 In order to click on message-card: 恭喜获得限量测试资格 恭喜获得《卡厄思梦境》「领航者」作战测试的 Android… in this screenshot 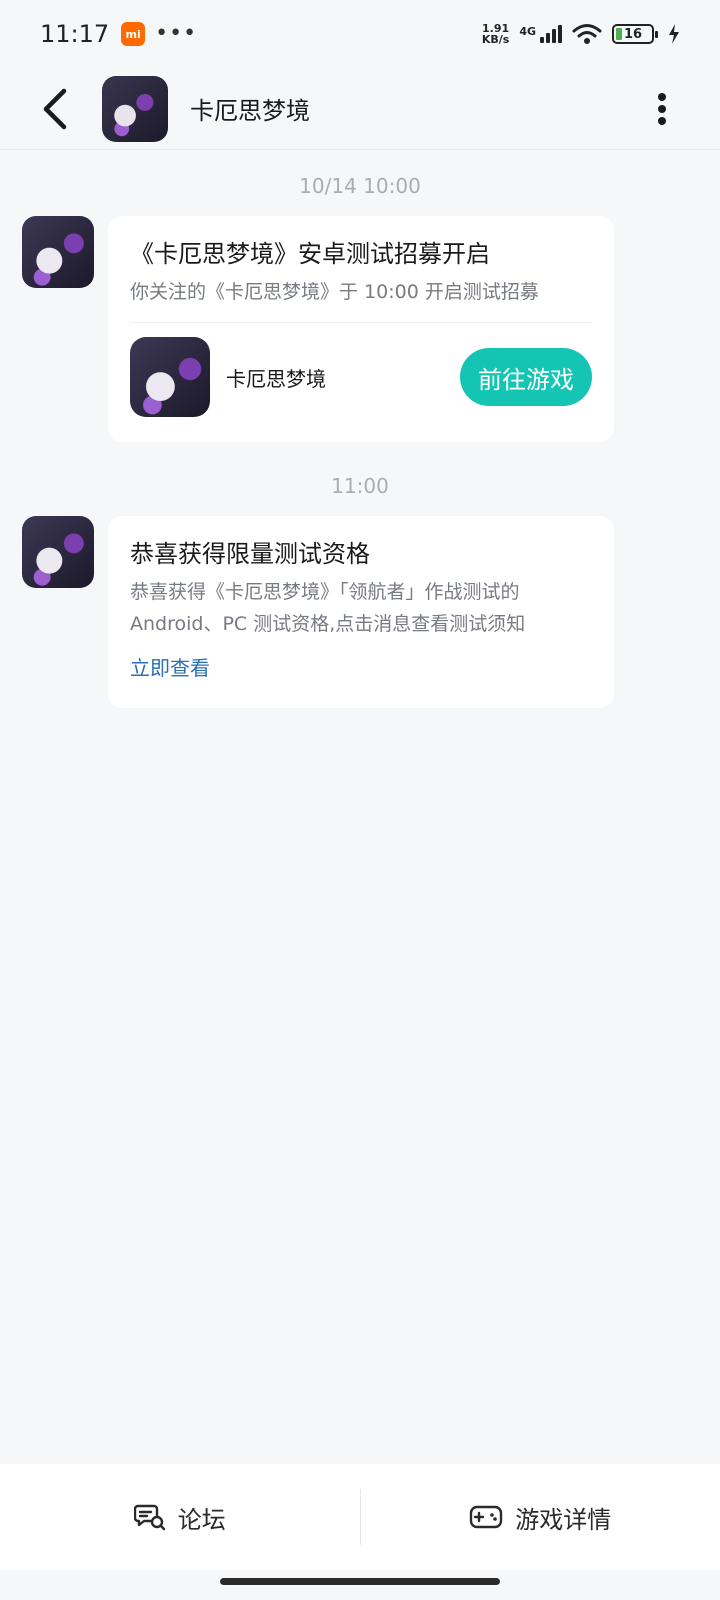, I will do `click(361, 612)`.